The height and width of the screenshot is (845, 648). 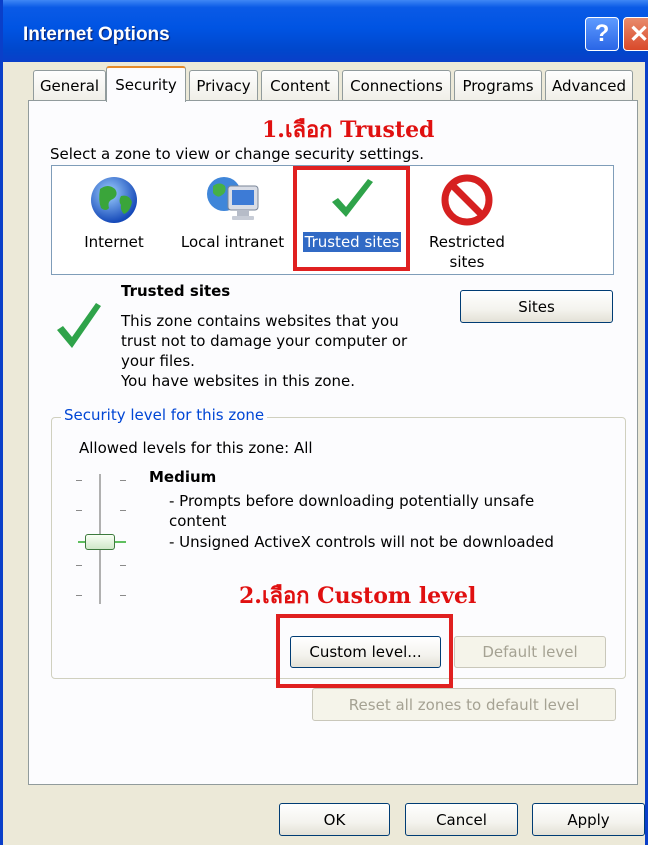 What do you see at coordinates (260, 321) in the screenshot?
I see `zone-description-line1: This zone contains websites that you` at bounding box center [260, 321].